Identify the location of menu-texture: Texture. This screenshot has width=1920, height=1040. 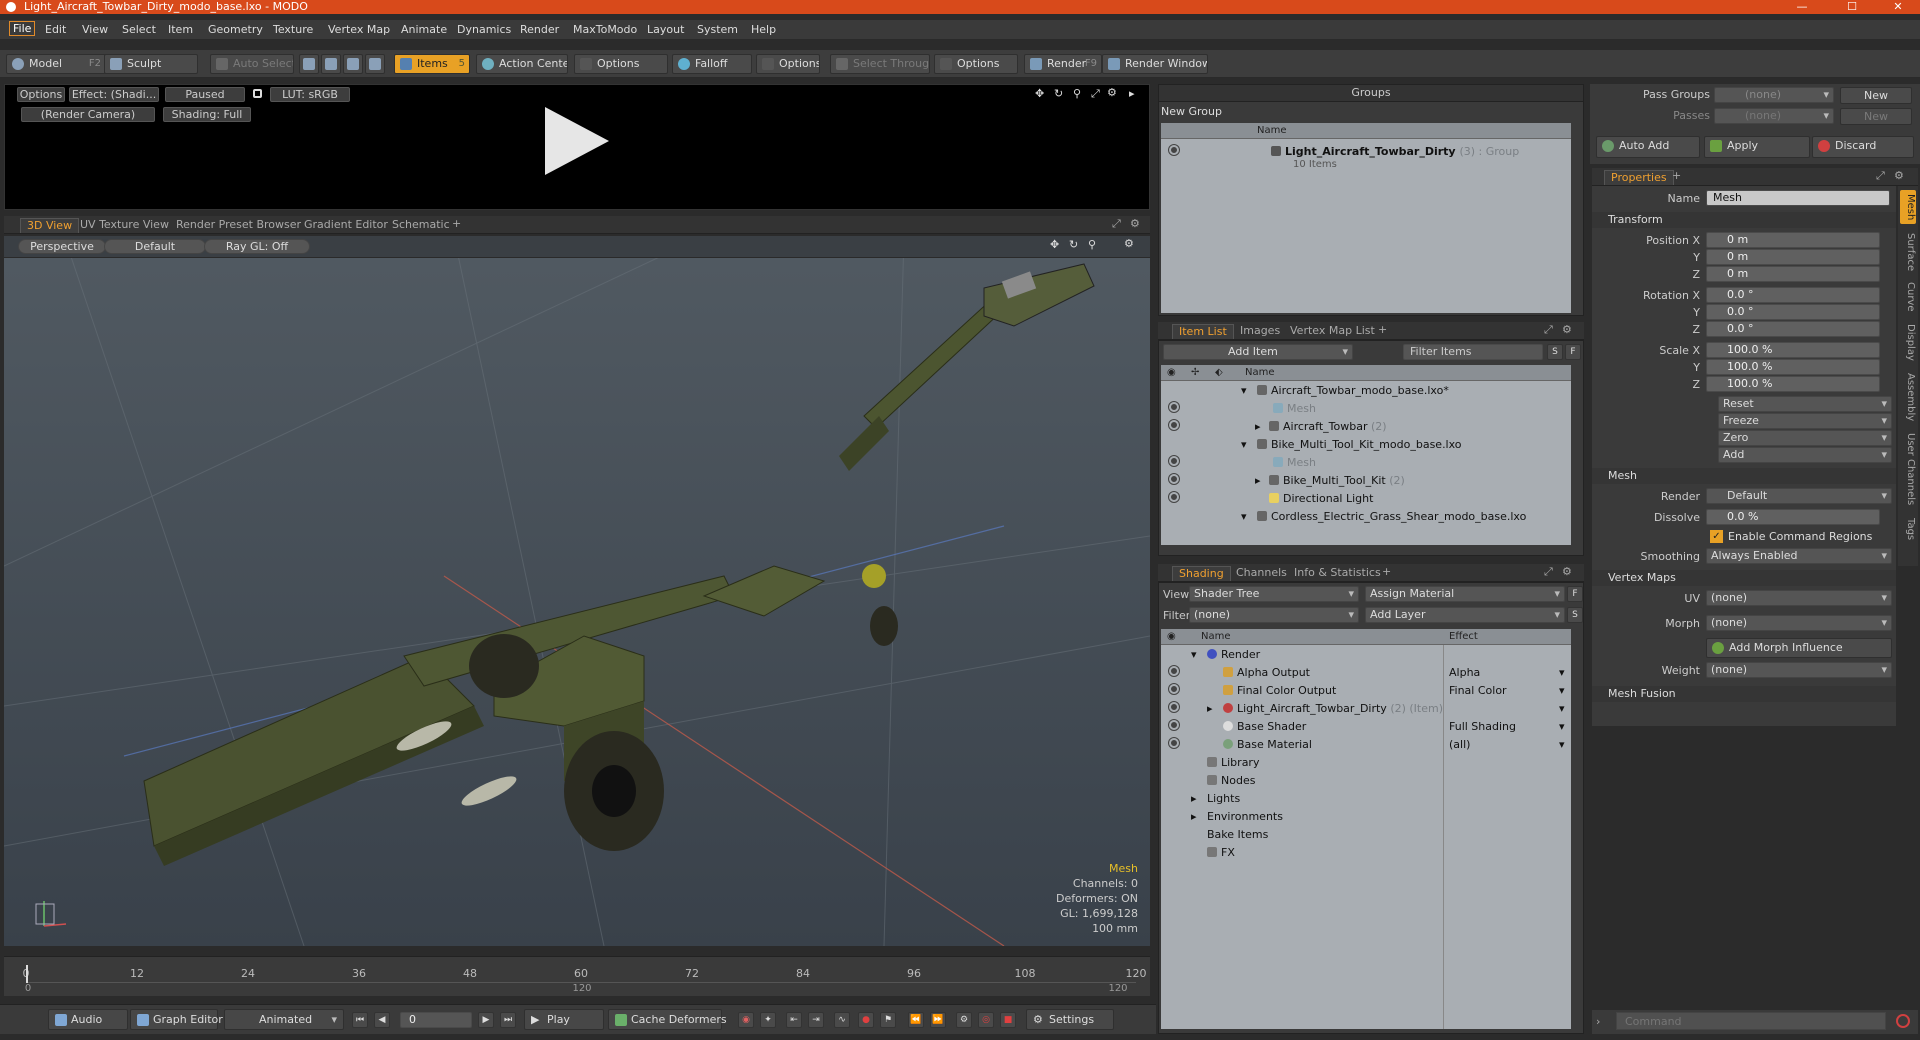
(293, 29).